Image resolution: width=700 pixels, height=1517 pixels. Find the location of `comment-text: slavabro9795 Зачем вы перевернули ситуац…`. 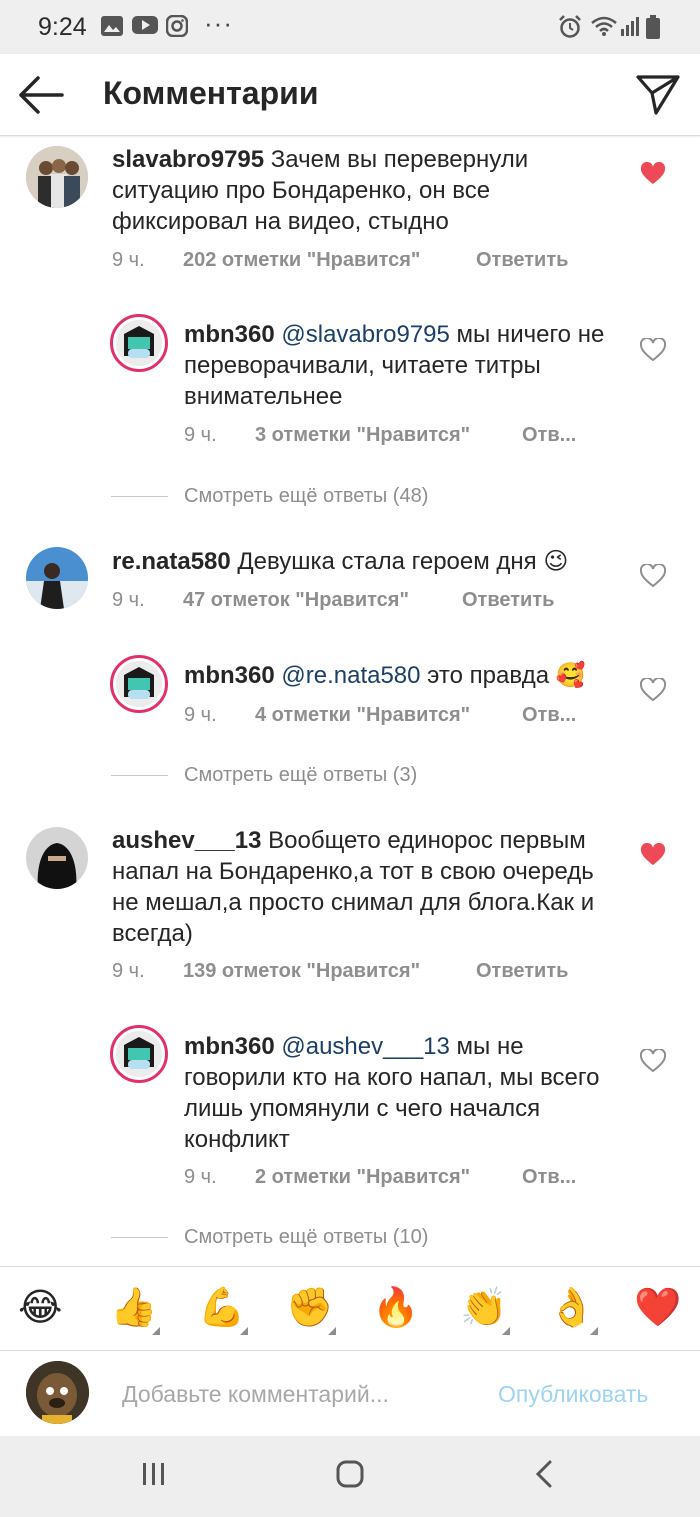

comment-text: slavabro9795 Зачем вы перевернули ситуац… is located at coordinates (362, 190).